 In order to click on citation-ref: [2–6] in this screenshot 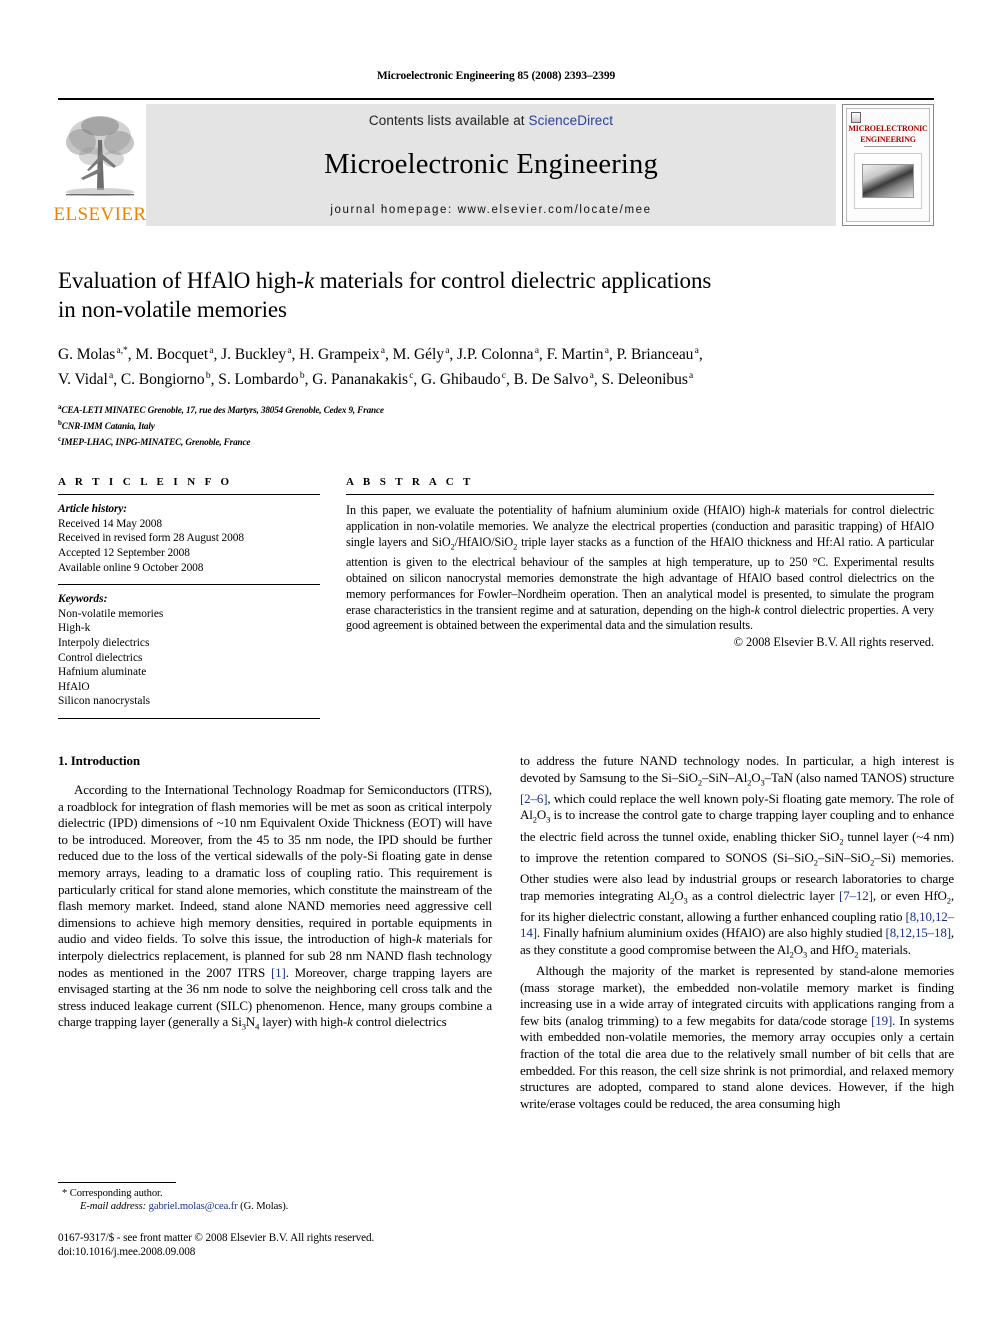, I will do `click(534, 798)`.